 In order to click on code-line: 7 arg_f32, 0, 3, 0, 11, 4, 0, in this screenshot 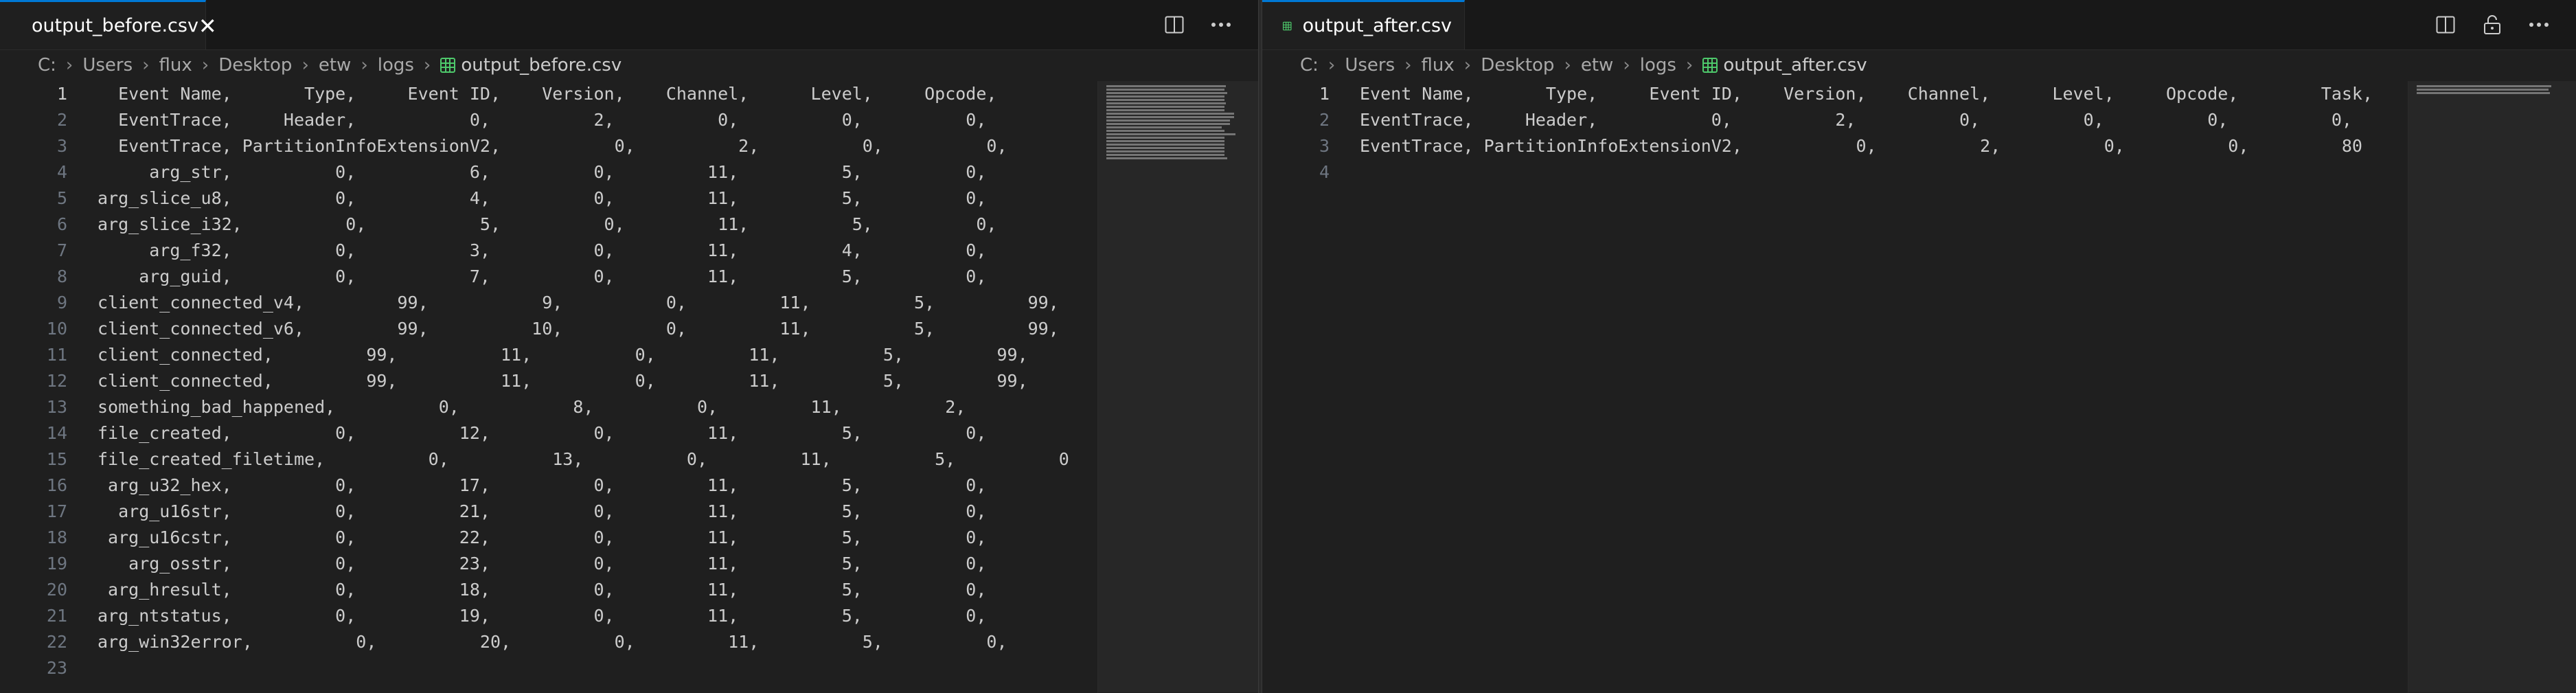, I will do `click(548, 251)`.